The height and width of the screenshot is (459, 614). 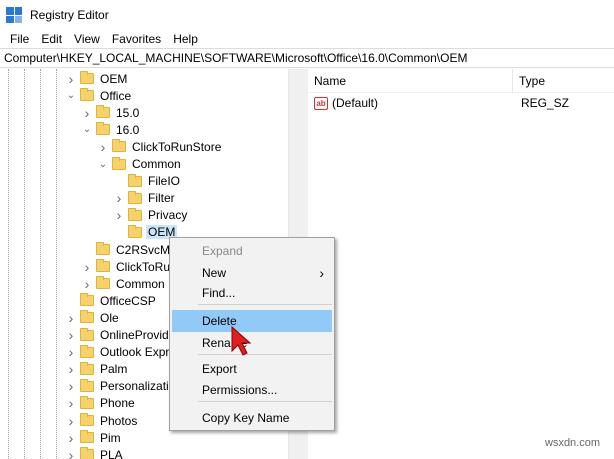 I want to click on context-menu-item-copy-key-name: Copy Key Name, so click(x=252, y=418).